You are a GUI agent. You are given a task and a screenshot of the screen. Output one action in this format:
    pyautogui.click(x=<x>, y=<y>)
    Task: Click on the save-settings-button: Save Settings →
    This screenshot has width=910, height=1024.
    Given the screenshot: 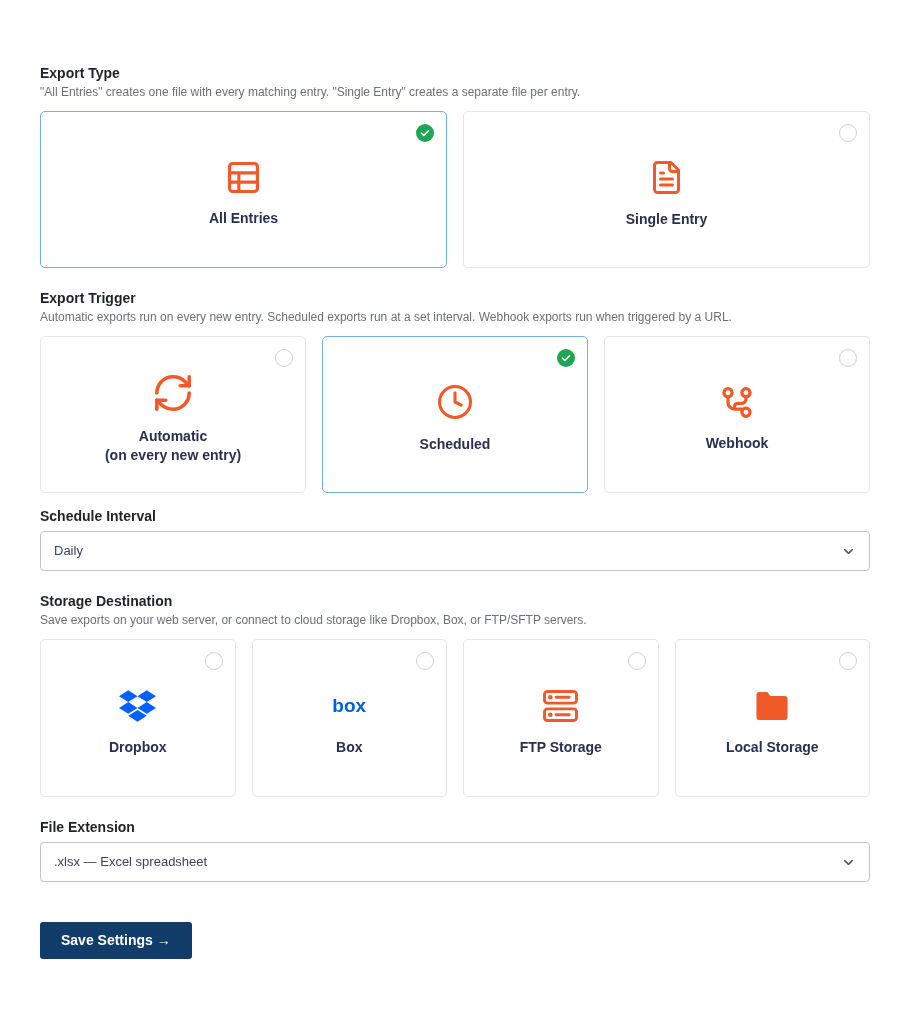 What is the action you would take?
    pyautogui.click(x=116, y=940)
    